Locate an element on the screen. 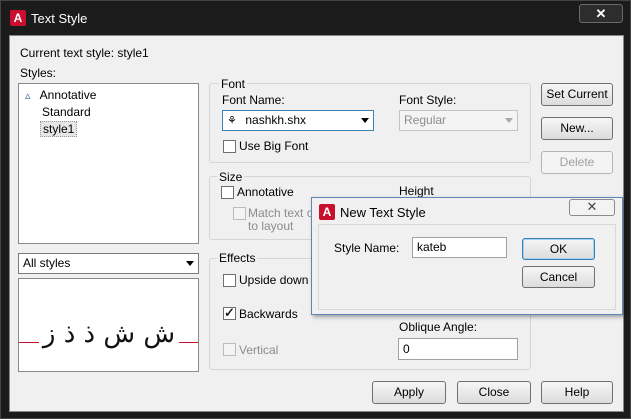  current-style-line: Current text style: style1 is located at coordinates (84, 53).